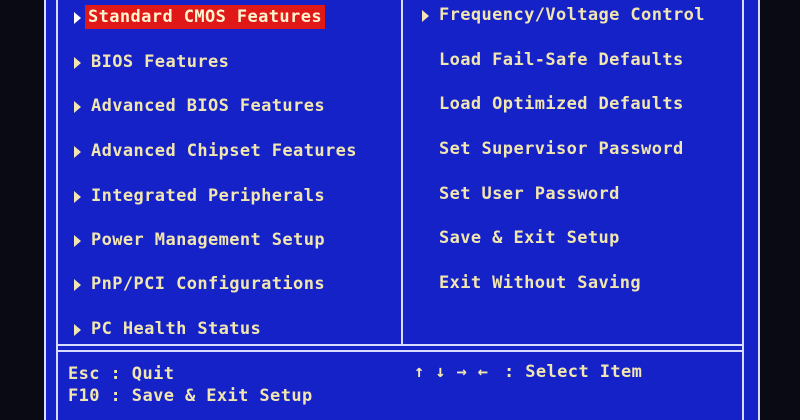 Image resolution: width=800 pixels, height=420 pixels. What do you see at coordinates (121, 374) in the screenshot?
I see `esc-quit-hint: Esc : Quit` at bounding box center [121, 374].